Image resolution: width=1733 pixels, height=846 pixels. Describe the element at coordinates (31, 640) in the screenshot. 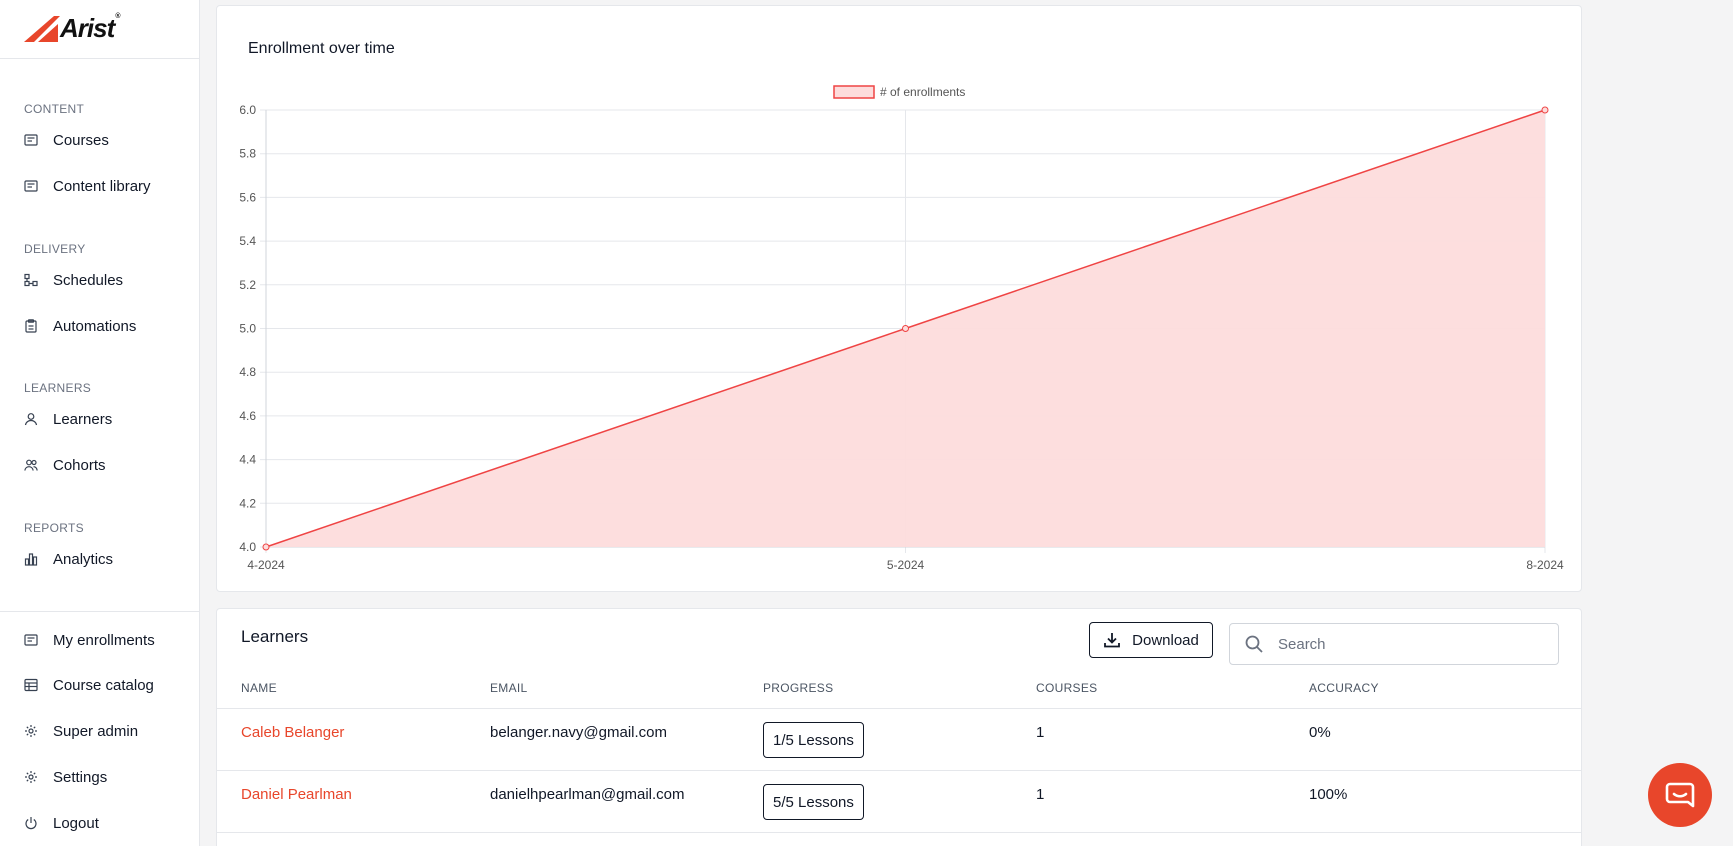

I see `enrollments-icon` at that location.